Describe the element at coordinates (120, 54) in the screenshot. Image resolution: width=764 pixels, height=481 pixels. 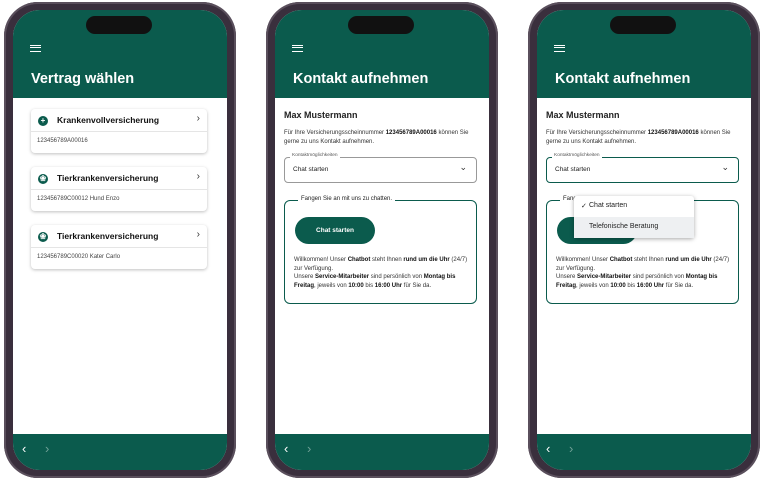
I see `app-header: Vertrag wählen` at that location.